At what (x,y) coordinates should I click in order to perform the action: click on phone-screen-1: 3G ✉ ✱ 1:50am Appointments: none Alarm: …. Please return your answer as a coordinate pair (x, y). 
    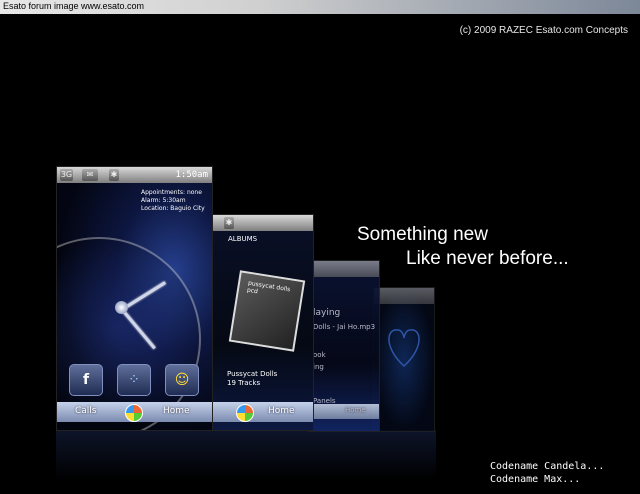
    Looking at the image, I should click on (134, 298).